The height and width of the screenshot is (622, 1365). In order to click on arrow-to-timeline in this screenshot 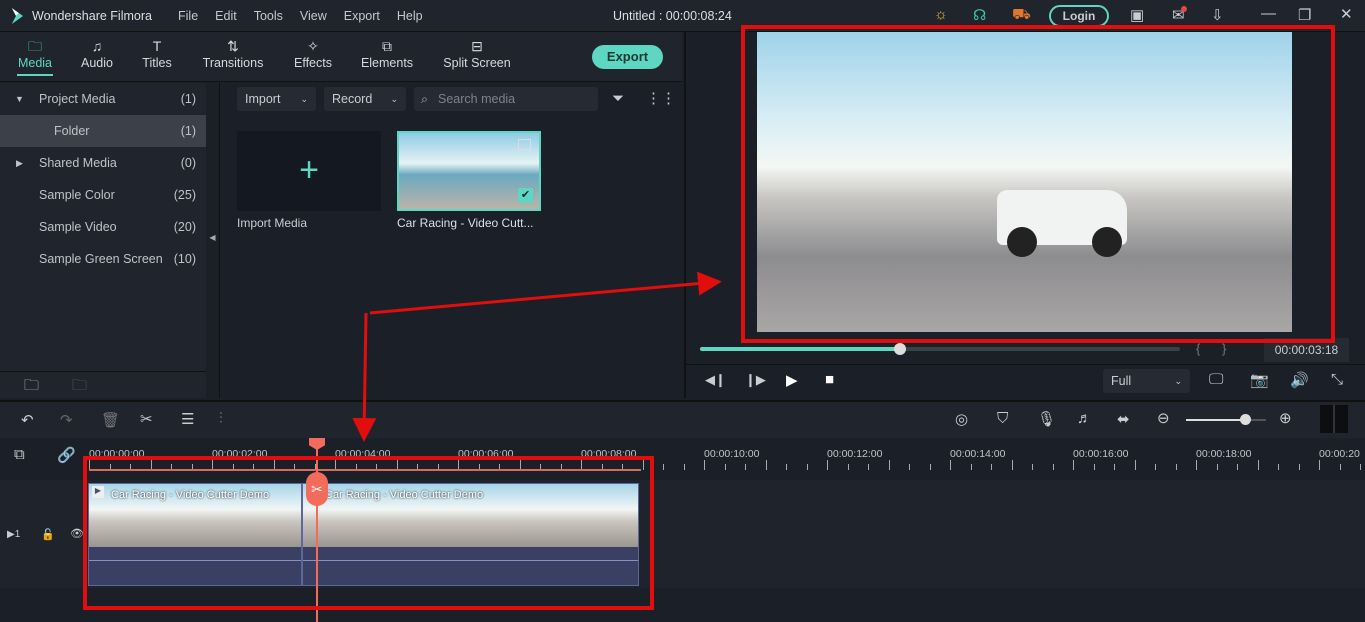, I will do `click(364, 377)`.